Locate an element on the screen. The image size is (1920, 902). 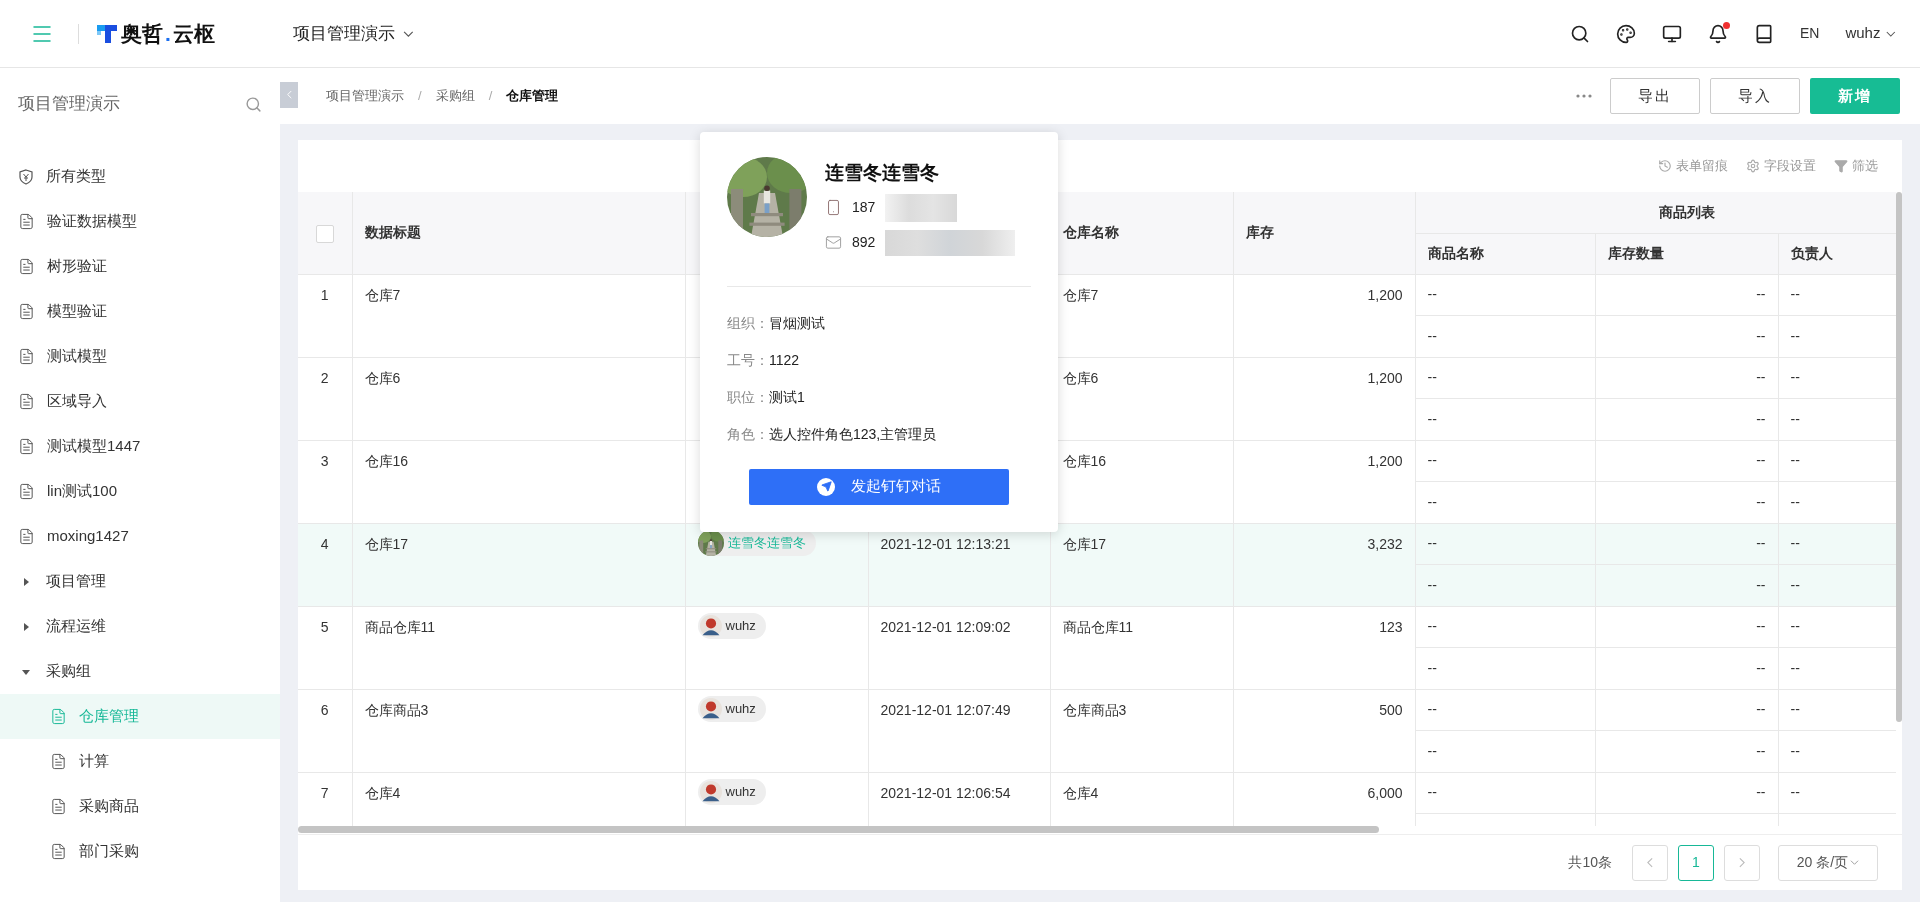
sidebar-item: 测试模型1447 is located at coordinates (140, 446).